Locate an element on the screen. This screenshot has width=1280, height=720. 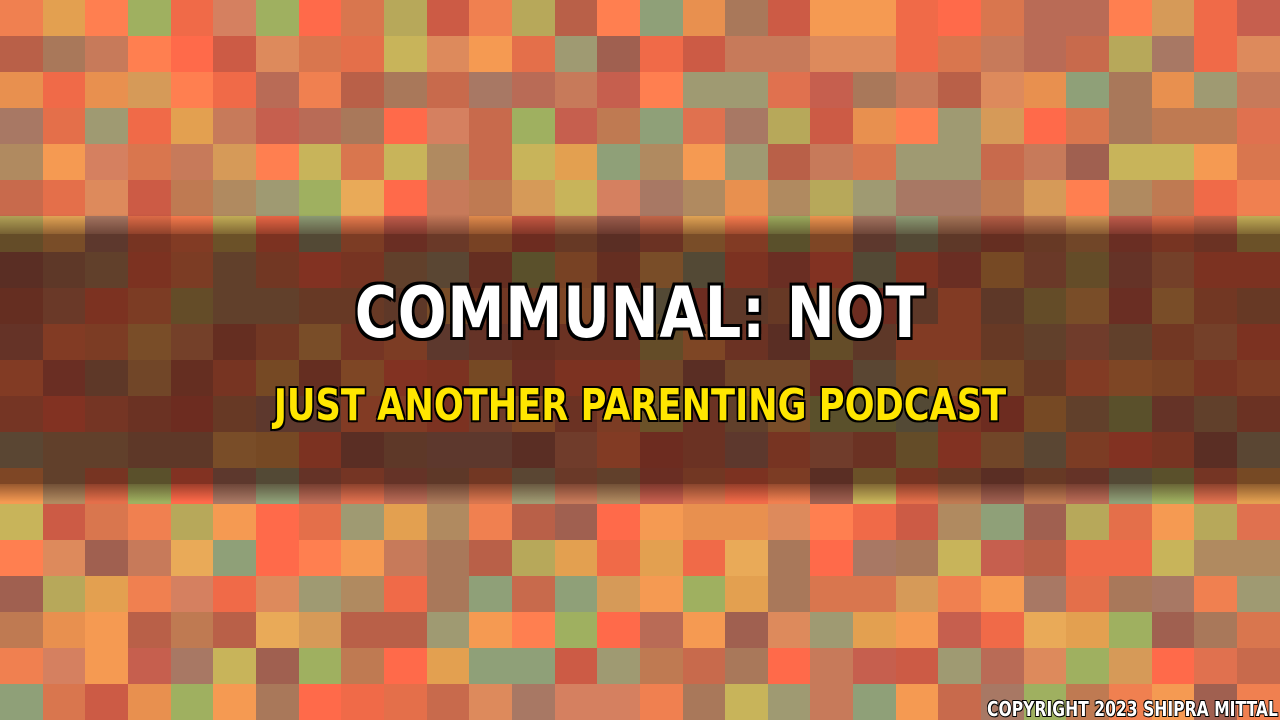
podcast-subtitle: JUST ANOTHER PARENTING PODCAST is located at coordinates (640, 406).